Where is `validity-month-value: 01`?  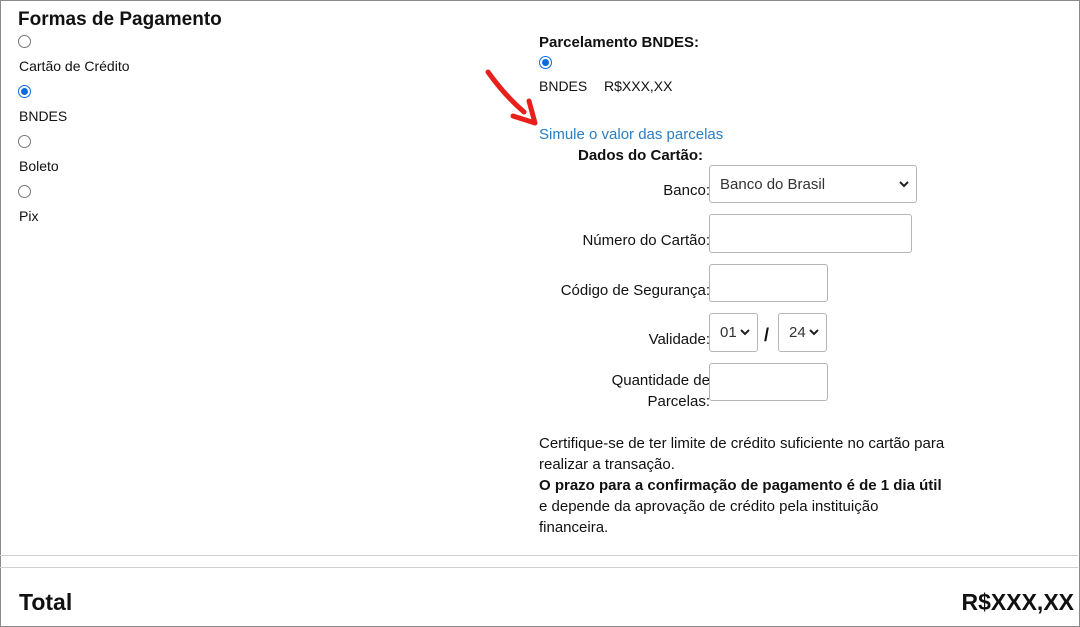
validity-month-value: 01 is located at coordinates (728, 332).